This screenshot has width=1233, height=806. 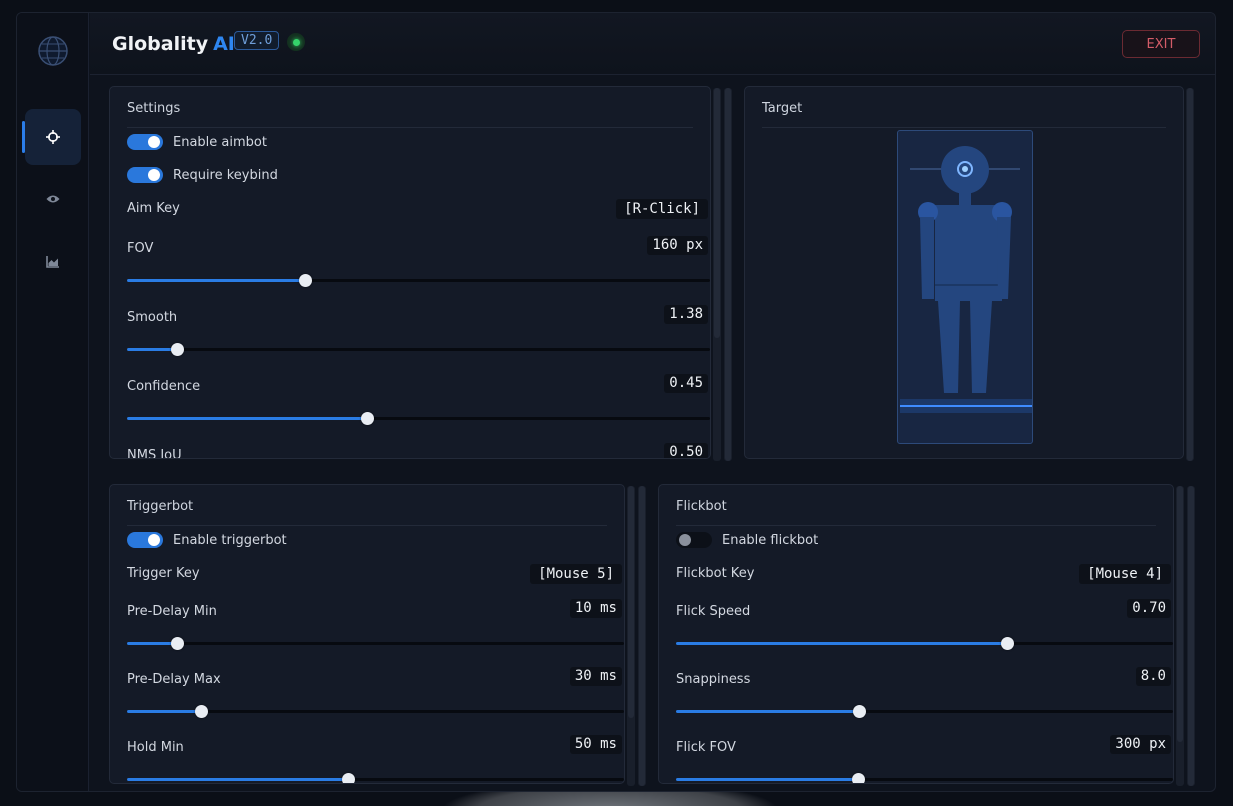 What do you see at coordinates (595, 744) in the screenshot?
I see `hold-min-value: 50 ms` at bounding box center [595, 744].